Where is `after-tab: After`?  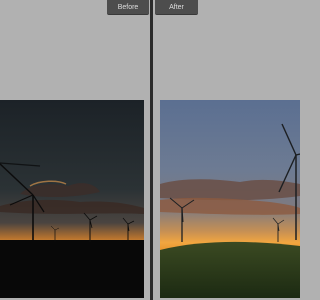 after-tab: After is located at coordinates (176, 7).